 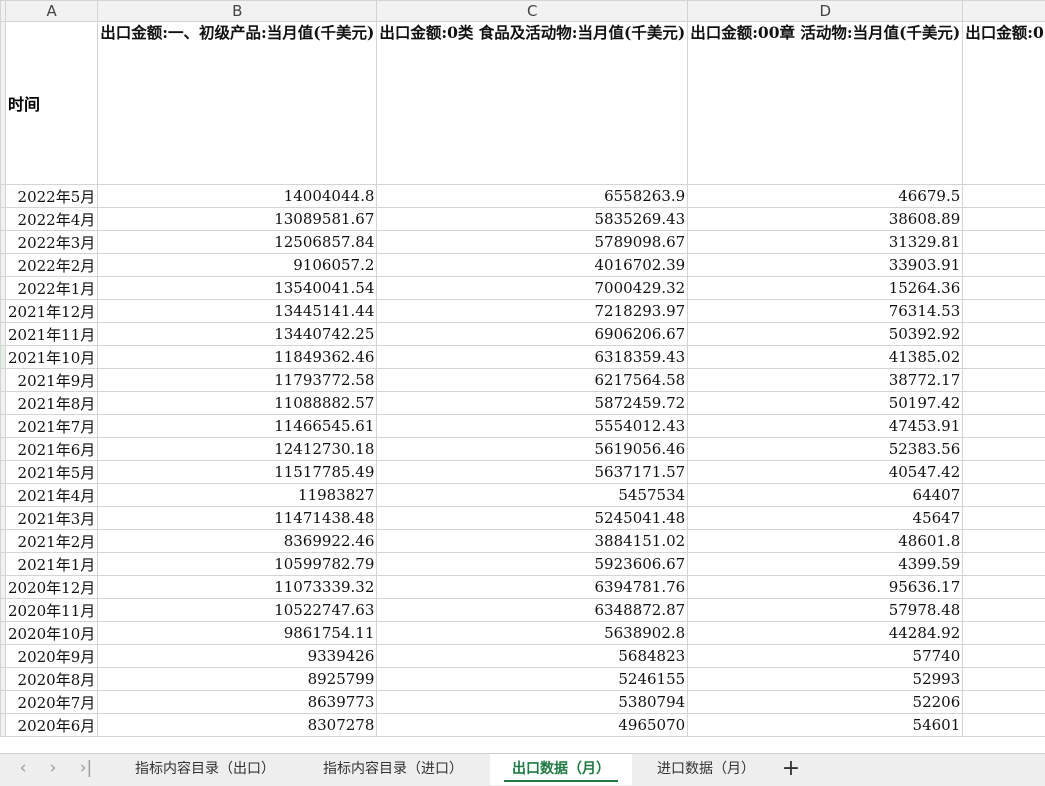 I want to click on cell-date: 2021年8月, so click(x=52, y=403).